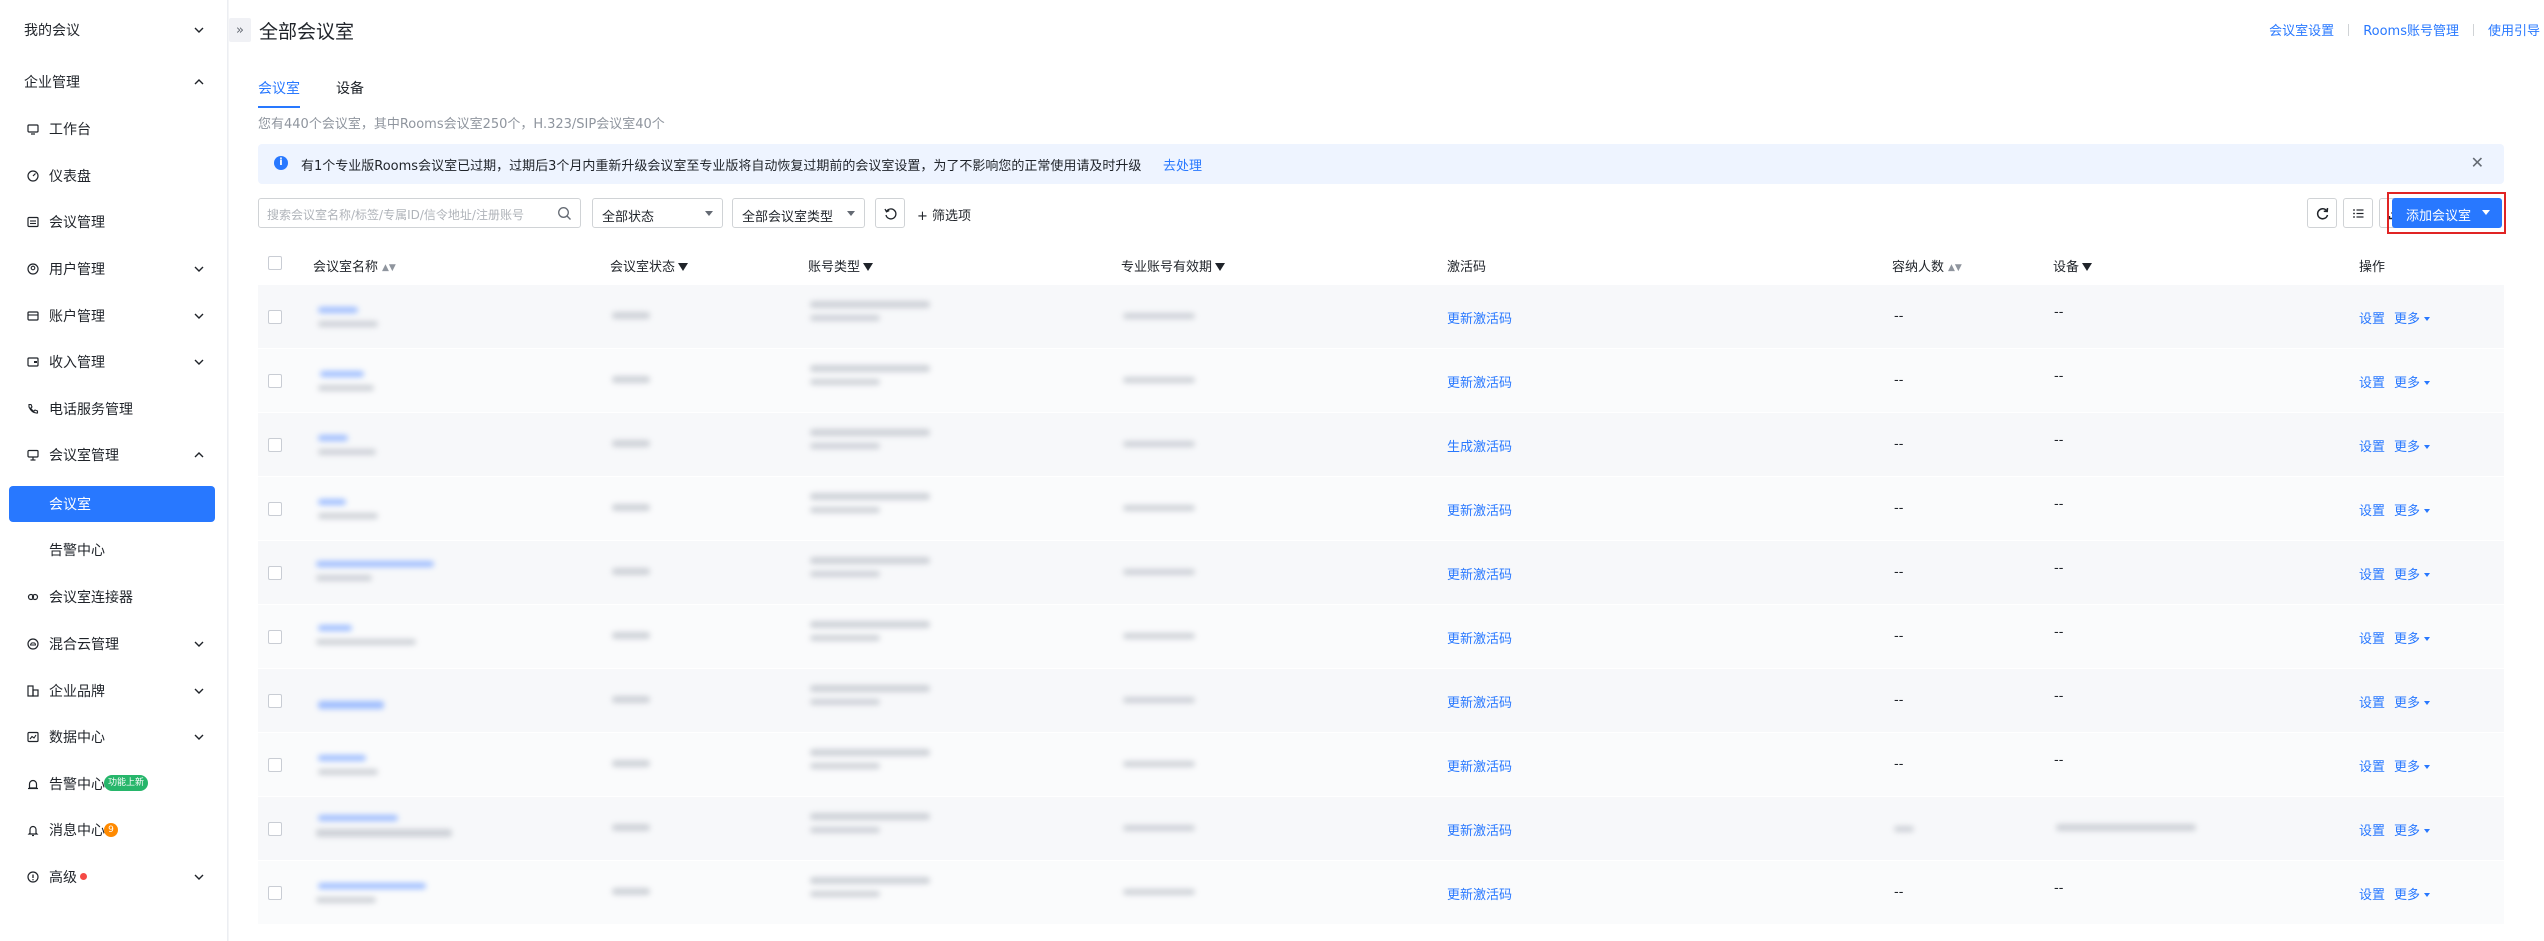 The height and width of the screenshot is (941, 2544). Describe the element at coordinates (1182, 164) in the screenshot. I see `notice-action-link: 去处理` at that location.